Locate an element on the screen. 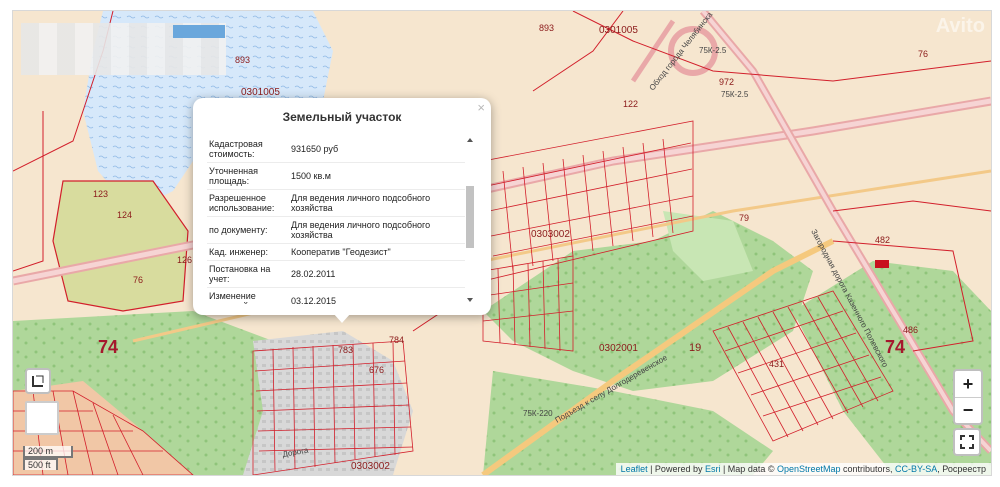 Image resolution: width=1000 pixels, height=487 pixels. attr-key: по документу: is located at coordinates (247, 230).